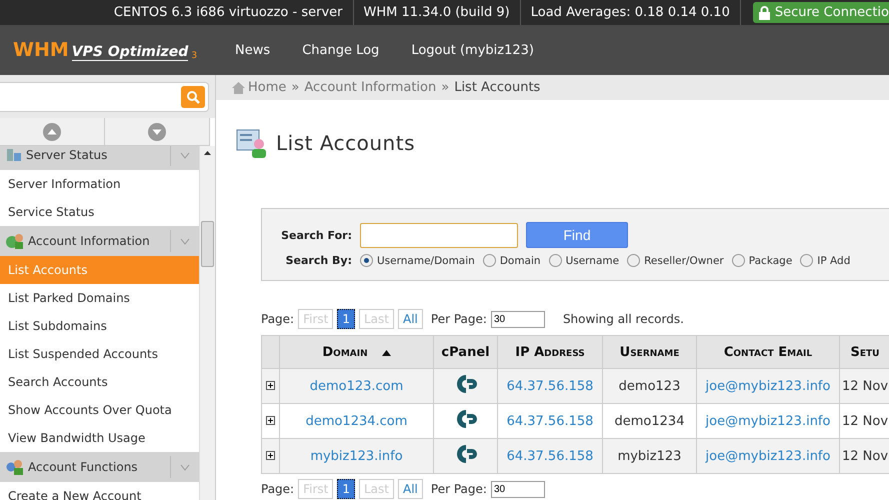 This screenshot has height=500, width=889. I want to click on sidebar-search-field, so click(104, 97).